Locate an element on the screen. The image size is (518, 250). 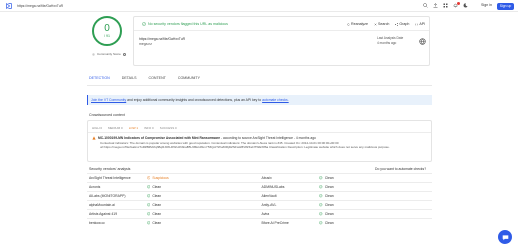
join-community-link: Join the VT Community is located at coordinates (108, 100).